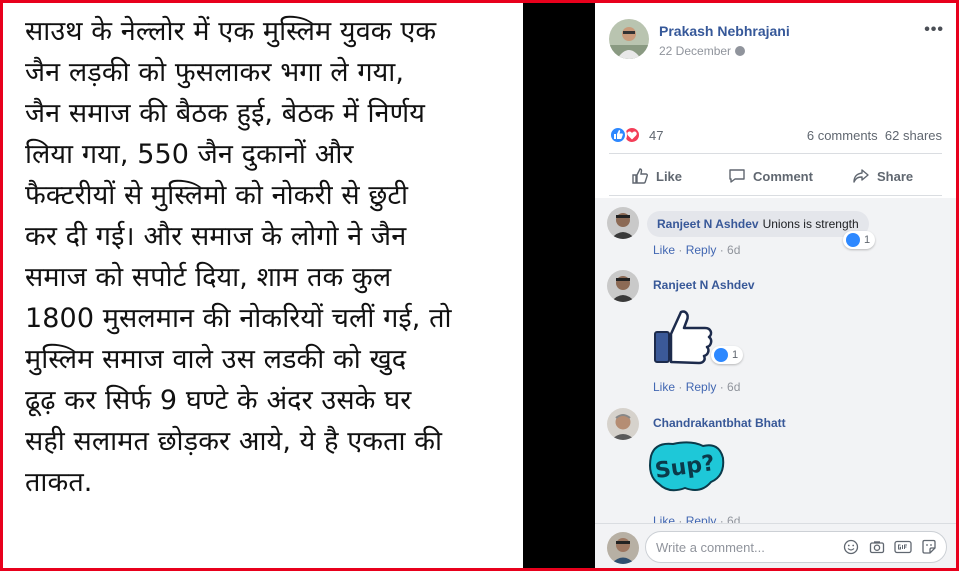  I want to click on reaction-count: 47, so click(656, 135).